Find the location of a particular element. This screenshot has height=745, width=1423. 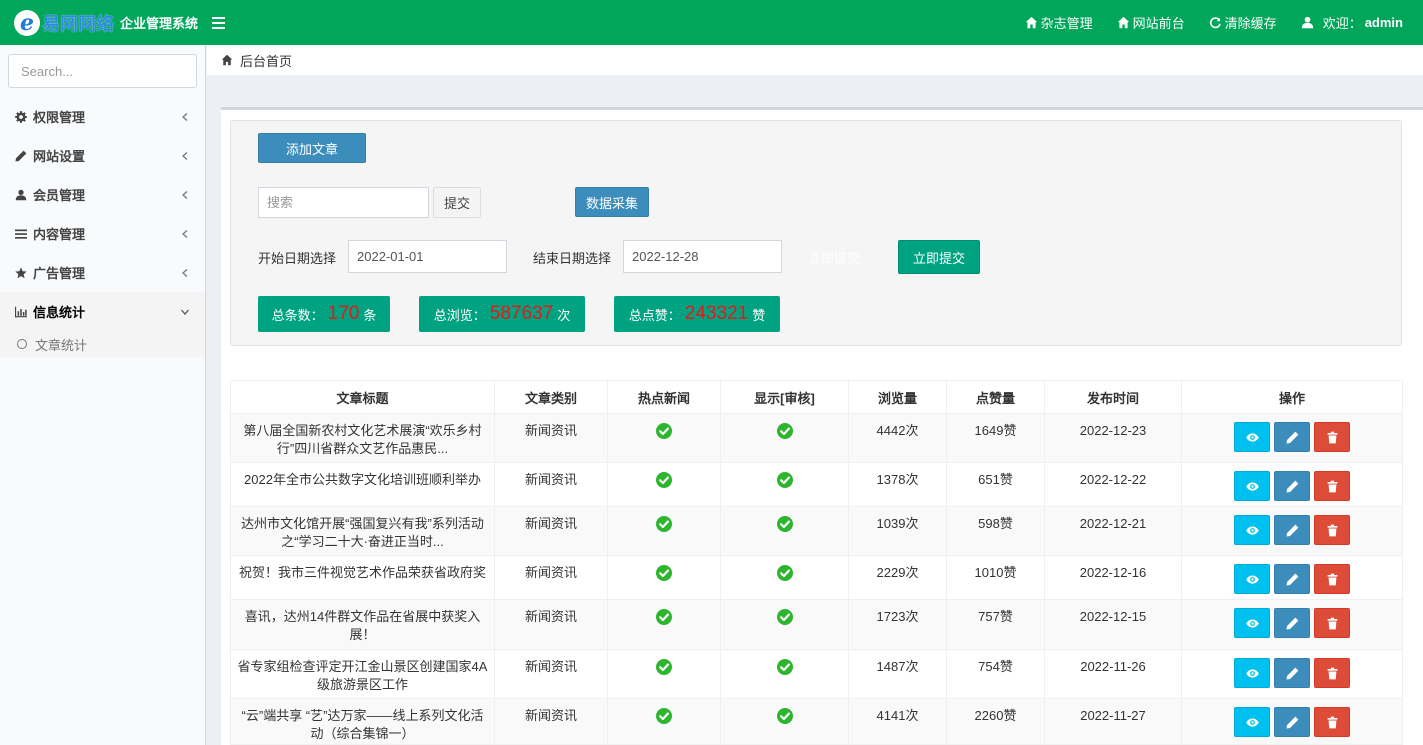

sidebar-menu: 权限管理 网站设置 会员管理 内容管理 广告管理 信息统计 文章统计 is located at coordinates (102, 227).